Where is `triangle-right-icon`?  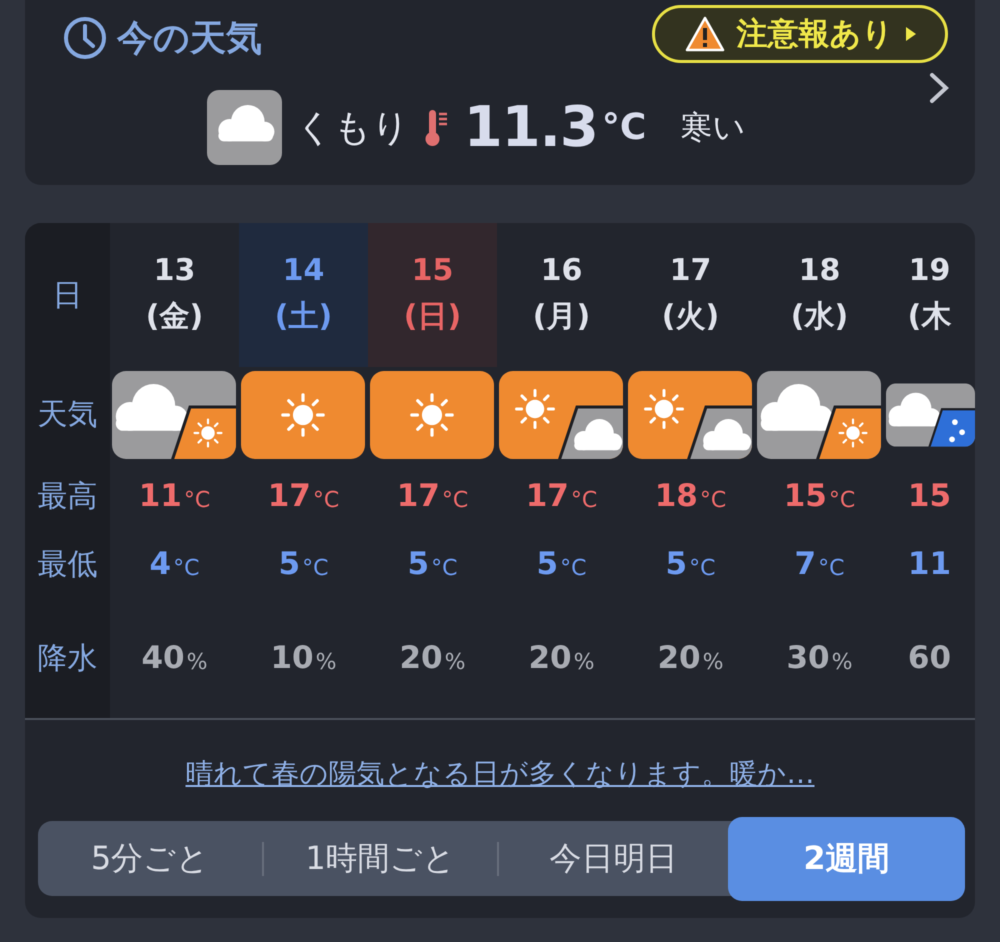 triangle-right-icon is located at coordinates (911, 34).